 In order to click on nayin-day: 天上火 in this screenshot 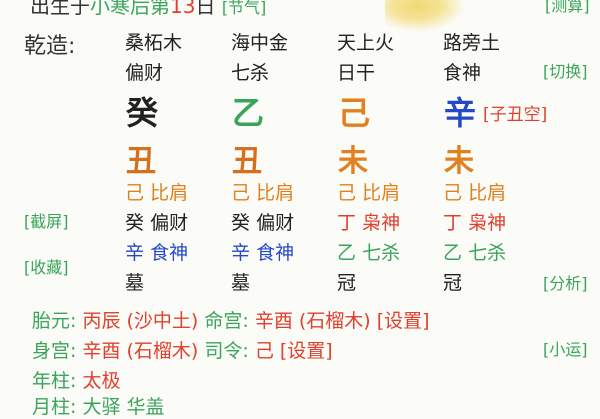, I will do `click(366, 43)`.